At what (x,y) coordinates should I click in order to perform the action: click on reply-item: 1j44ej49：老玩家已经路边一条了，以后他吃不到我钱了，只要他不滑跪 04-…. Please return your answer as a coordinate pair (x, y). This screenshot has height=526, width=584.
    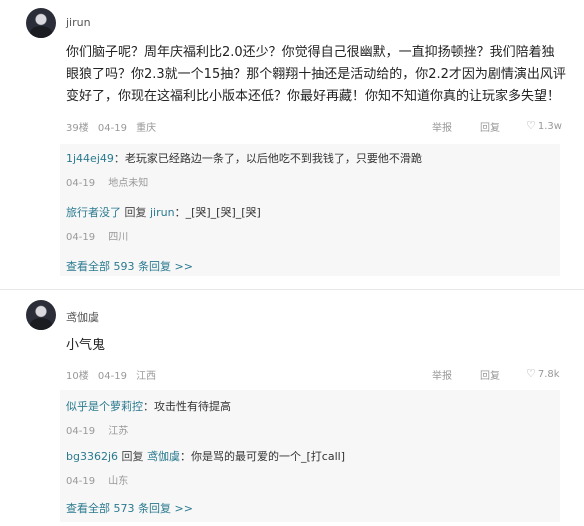
    Looking at the image, I should click on (311, 170).